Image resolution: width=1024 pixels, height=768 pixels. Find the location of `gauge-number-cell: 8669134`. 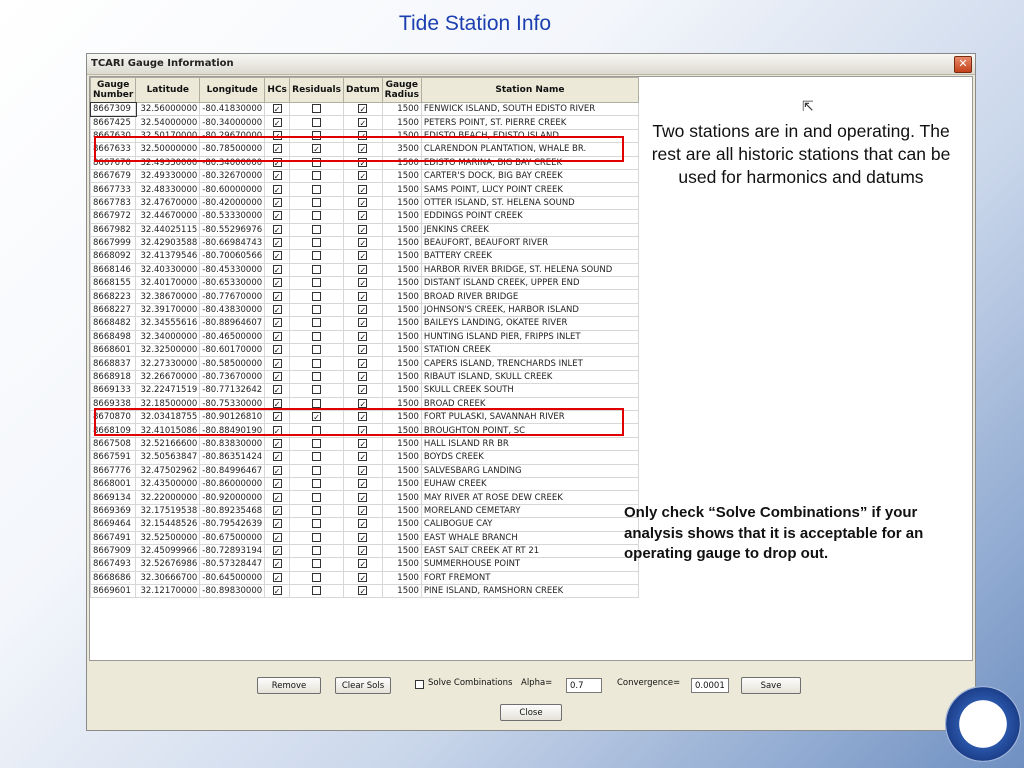

gauge-number-cell: 8669134 is located at coordinates (113, 497).